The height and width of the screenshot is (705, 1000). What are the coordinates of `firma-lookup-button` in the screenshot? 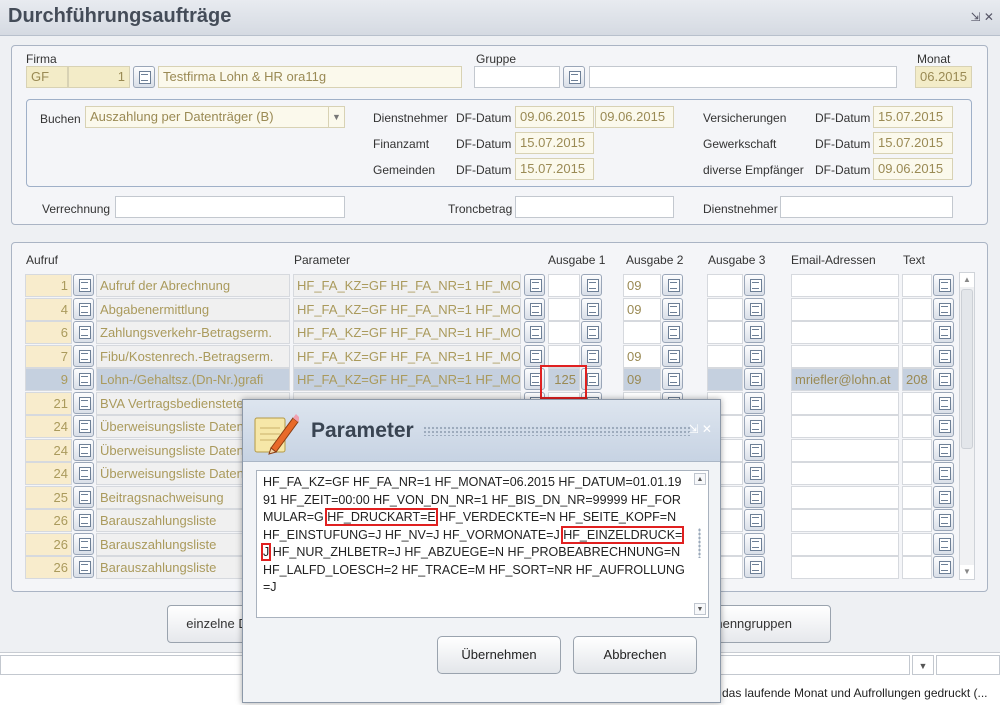 It's located at (144, 77).